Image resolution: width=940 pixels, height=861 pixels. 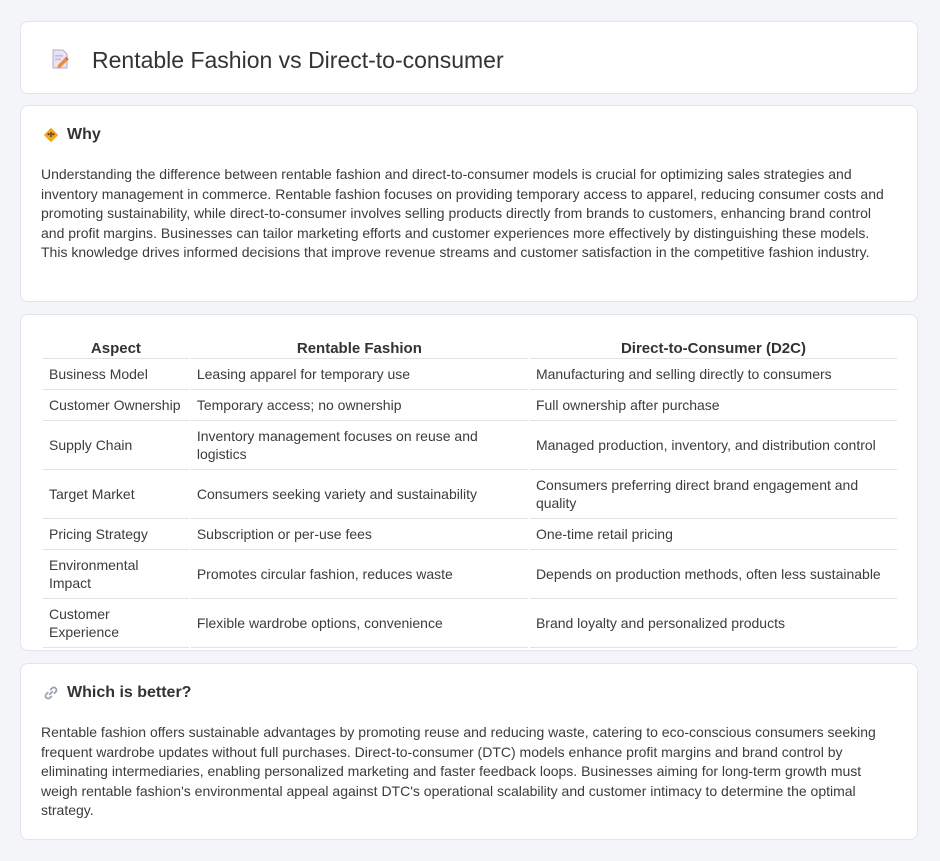 What do you see at coordinates (116, 374) in the screenshot?
I see `cell-aspect: Business Model` at bounding box center [116, 374].